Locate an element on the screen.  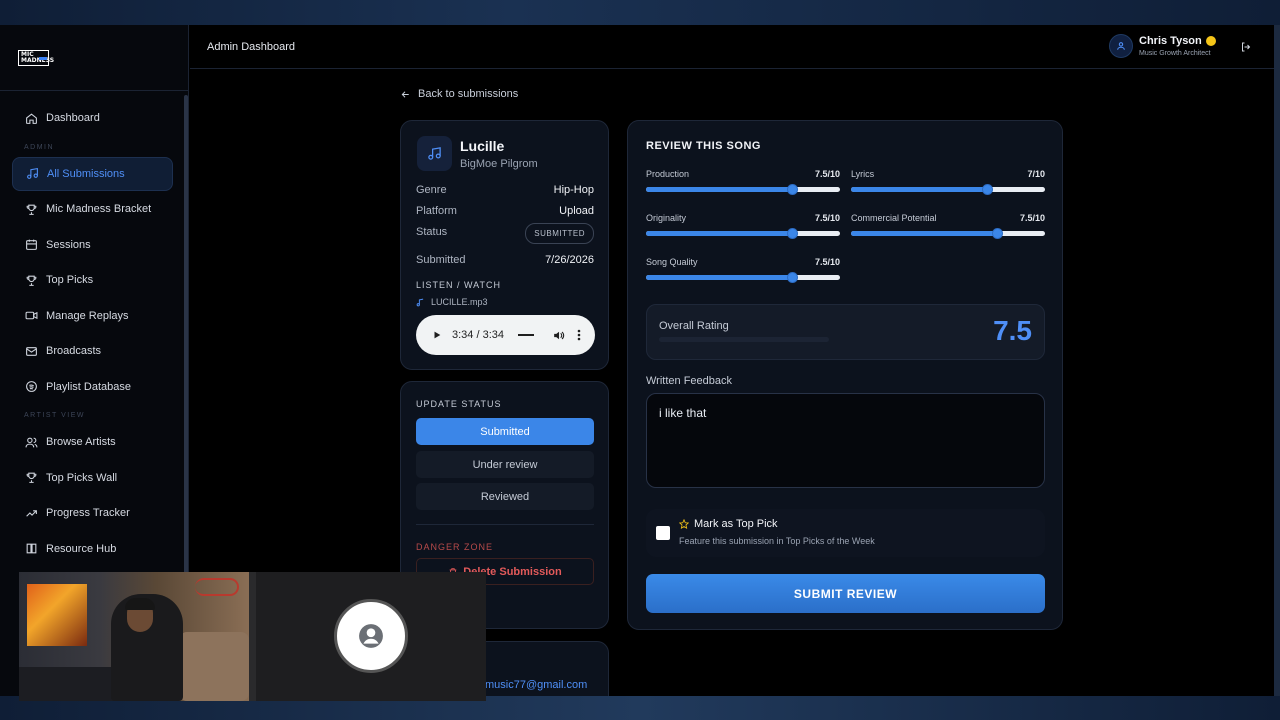
participant-avatar is located at coordinates (371, 636).